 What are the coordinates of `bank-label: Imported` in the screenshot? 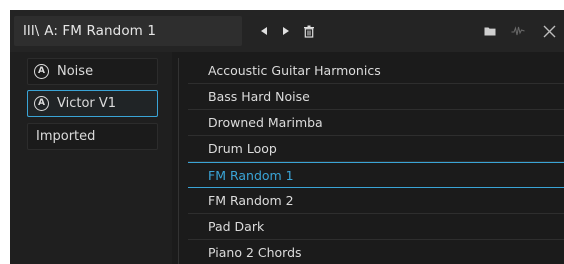 It's located at (66, 136).